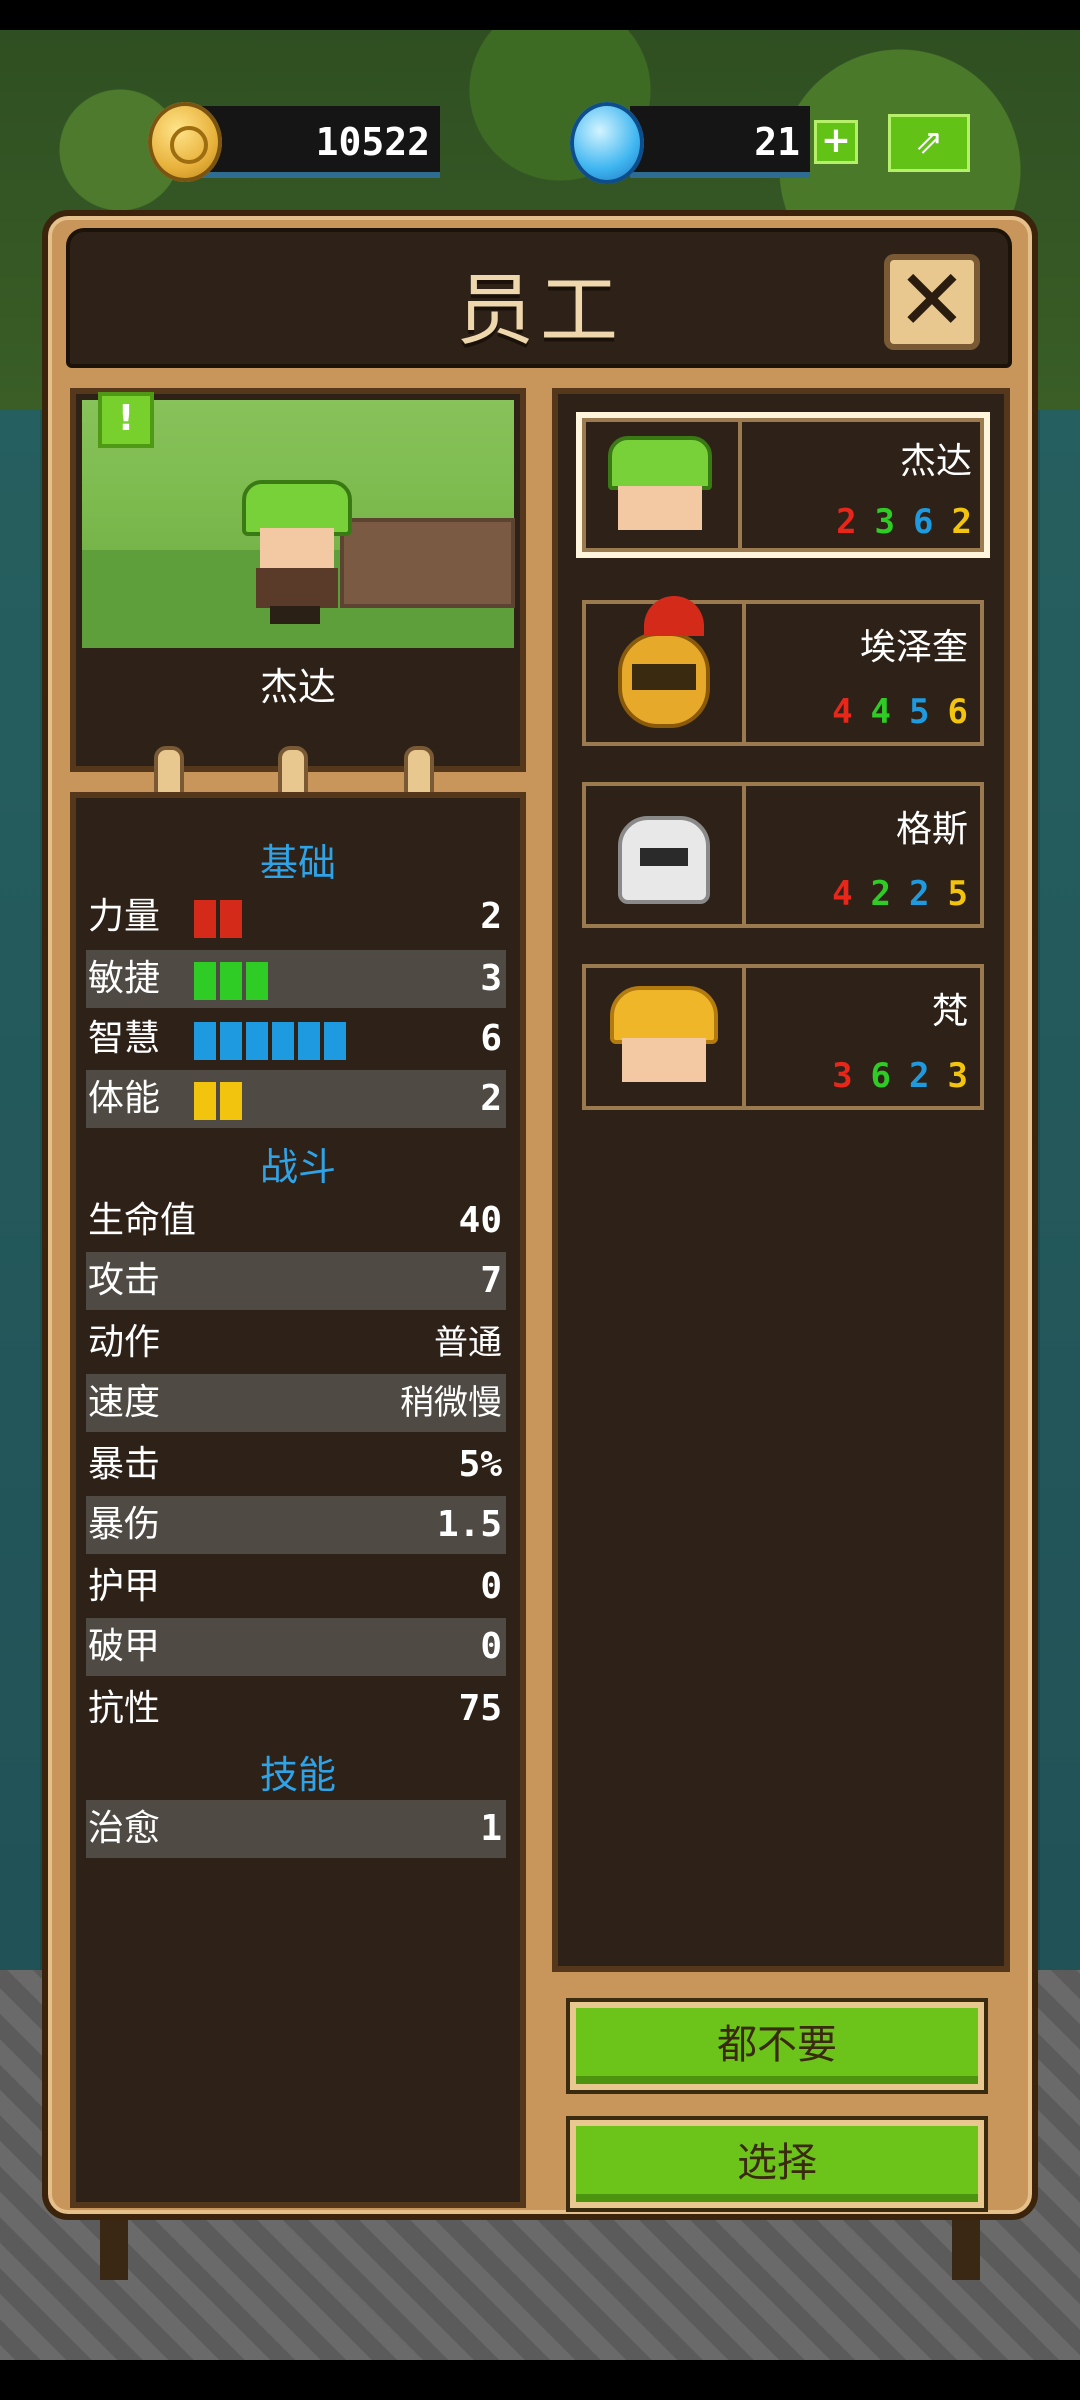 The image size is (1080, 2400). I want to click on stat-value: 稍微慢, so click(451, 1403).